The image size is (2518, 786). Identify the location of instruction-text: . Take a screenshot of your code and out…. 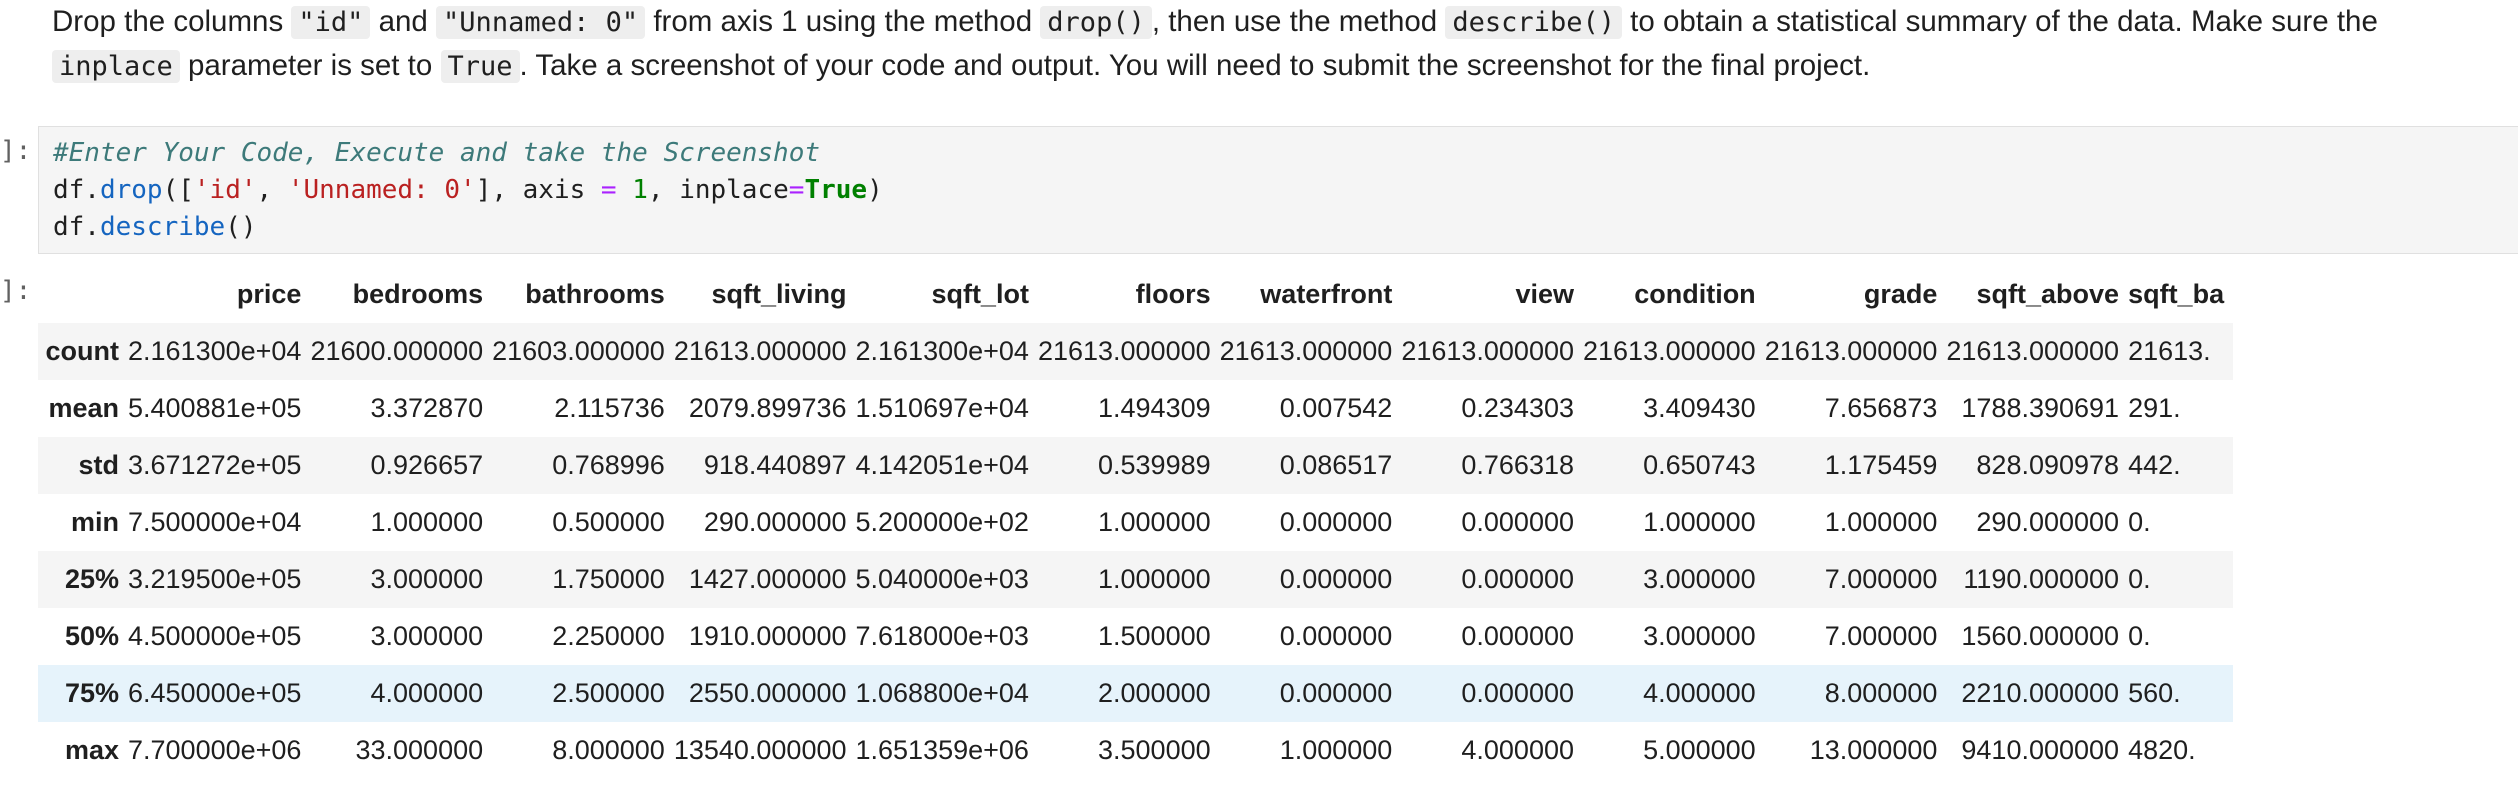
(1195, 65).